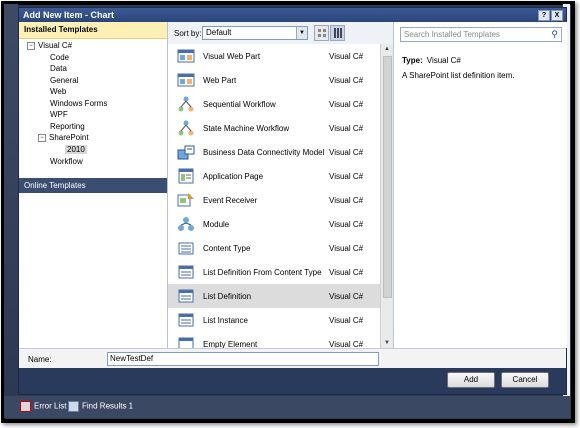 The height and width of the screenshot is (428, 580). I want to click on search-placeholder: Search Installed Templates, so click(452, 34).